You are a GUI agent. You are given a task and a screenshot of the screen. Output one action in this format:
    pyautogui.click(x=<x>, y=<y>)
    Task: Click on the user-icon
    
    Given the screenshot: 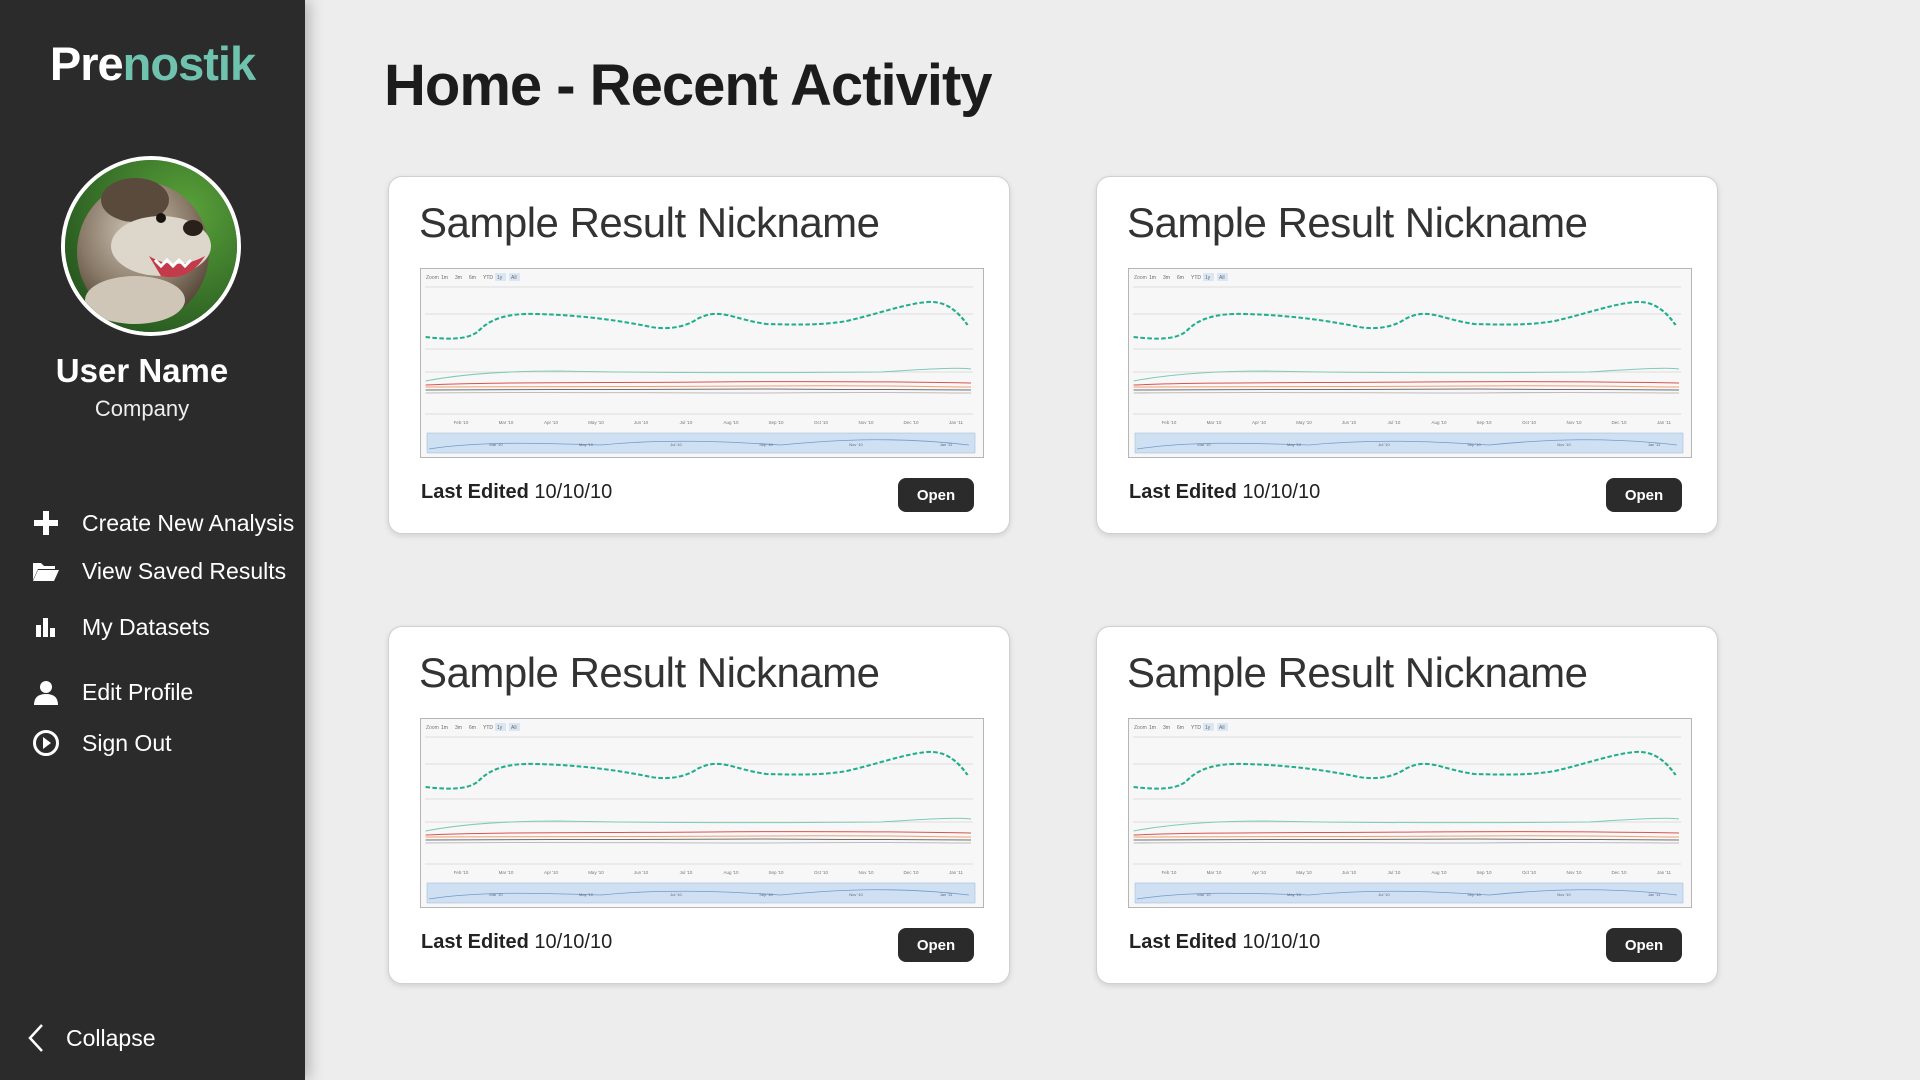 What is the action you would take?
    pyautogui.click(x=46, y=692)
    